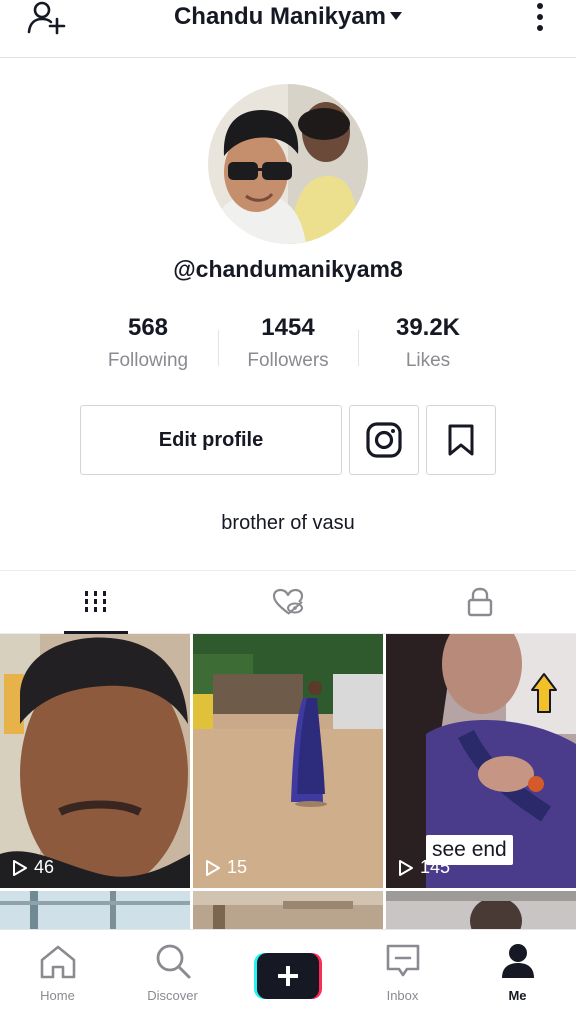  I want to click on video-thumbnail: 46, so click(95, 761).